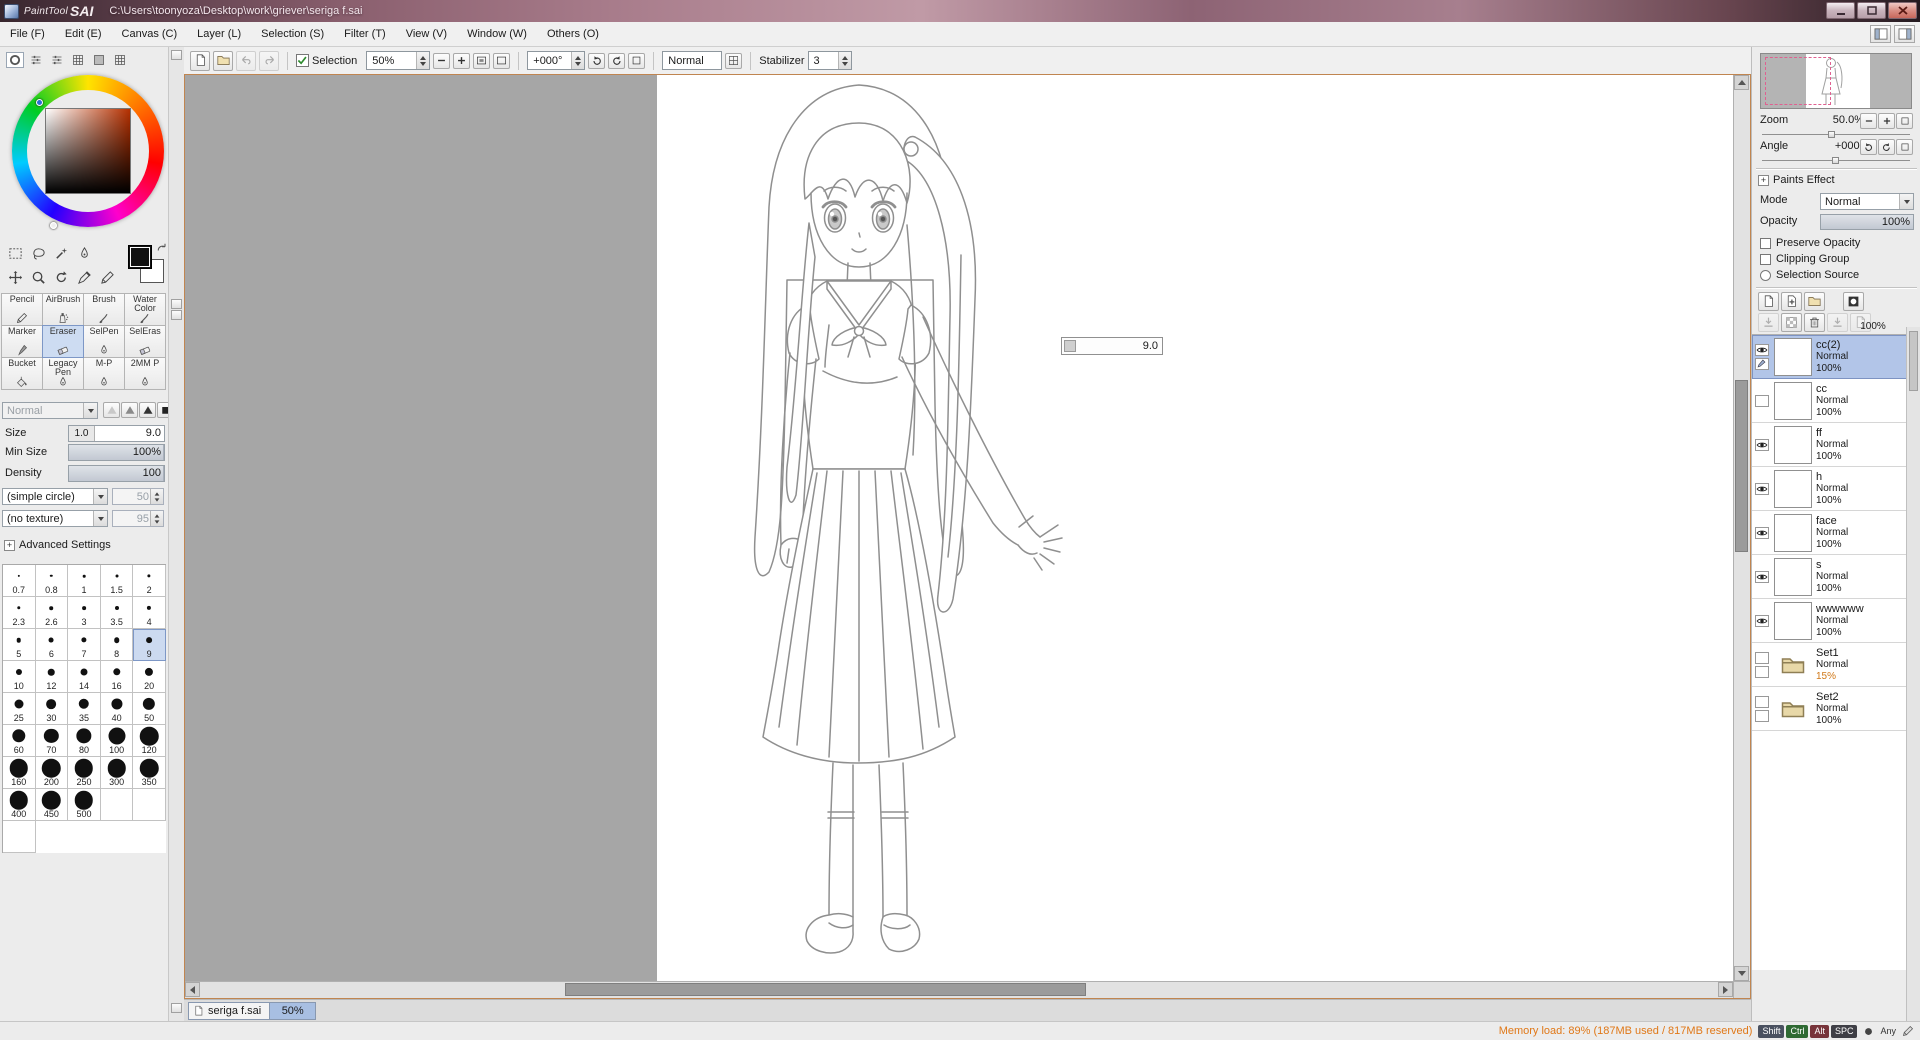 Image resolution: width=1920 pixels, height=1040 pixels. I want to click on foreground-color-swatch, so click(140, 257).